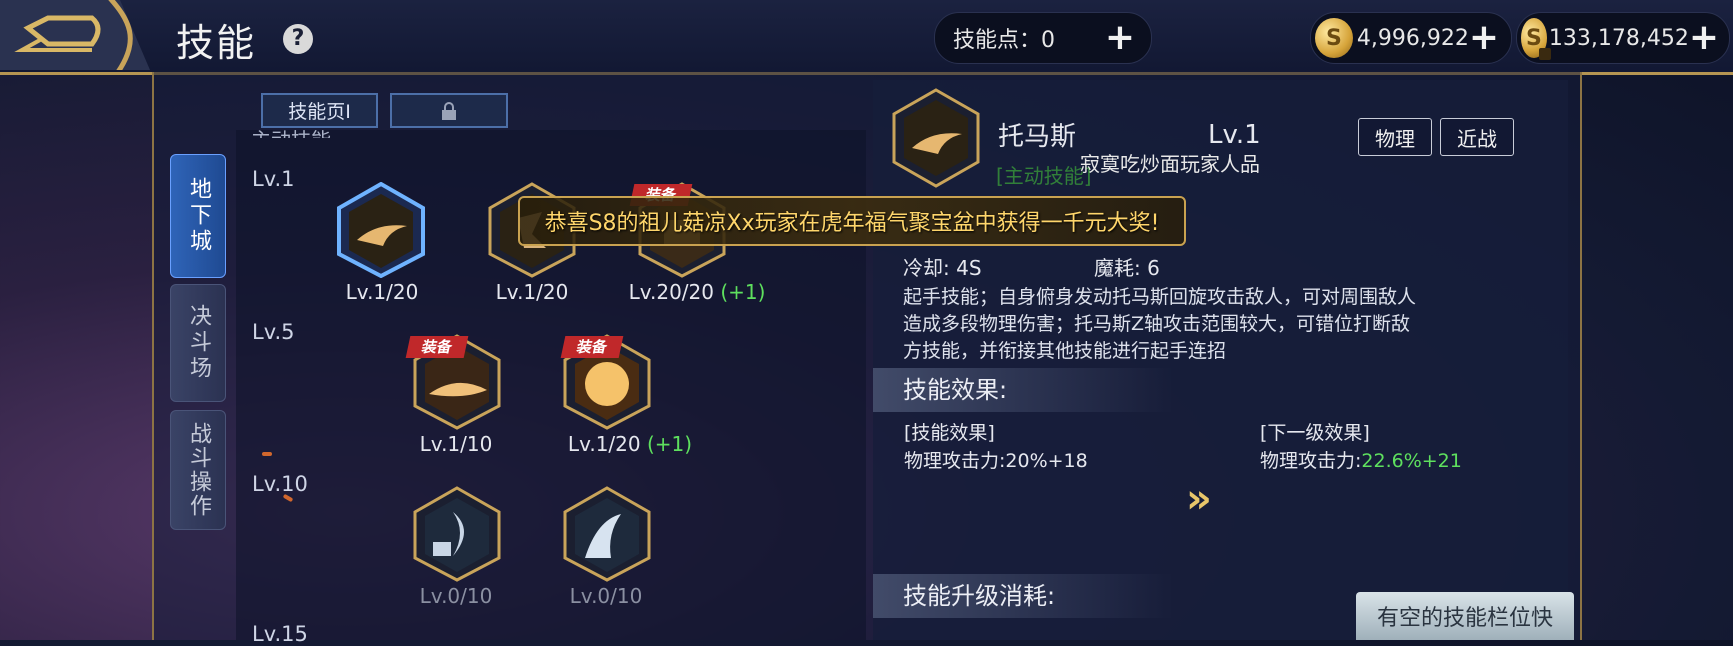  I want to click on next-effect-value: 22.6%+21, so click(1411, 461).